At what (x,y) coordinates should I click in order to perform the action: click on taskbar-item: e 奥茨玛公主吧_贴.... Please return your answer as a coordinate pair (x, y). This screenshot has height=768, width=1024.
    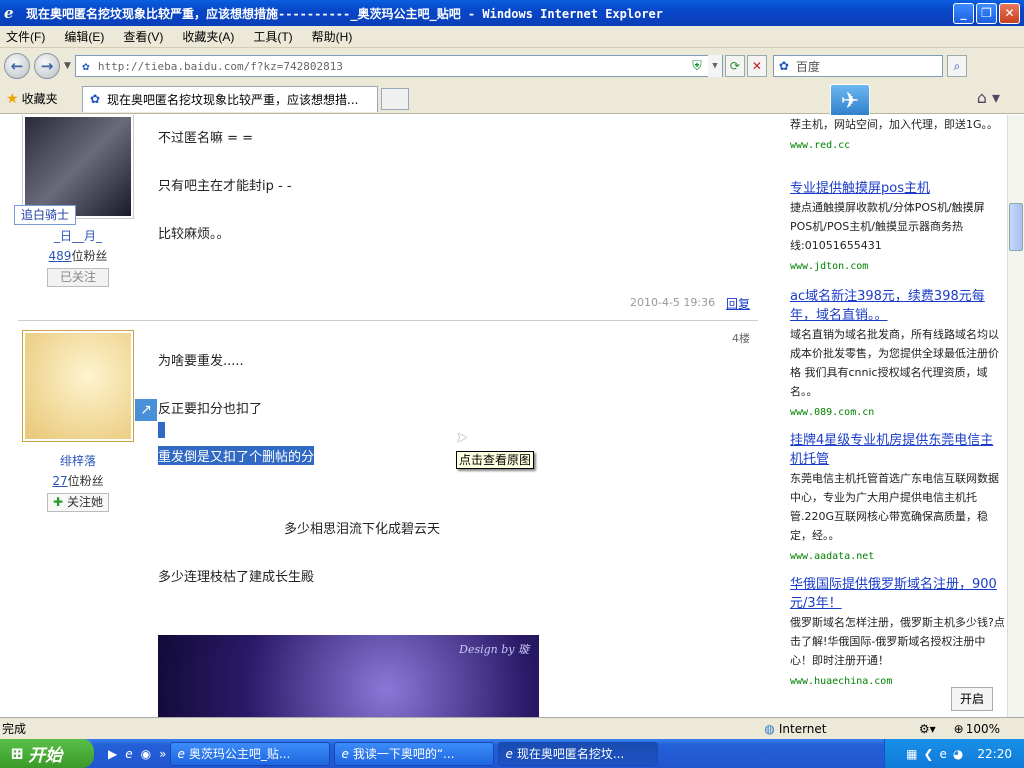
    Looking at the image, I should click on (250, 753).